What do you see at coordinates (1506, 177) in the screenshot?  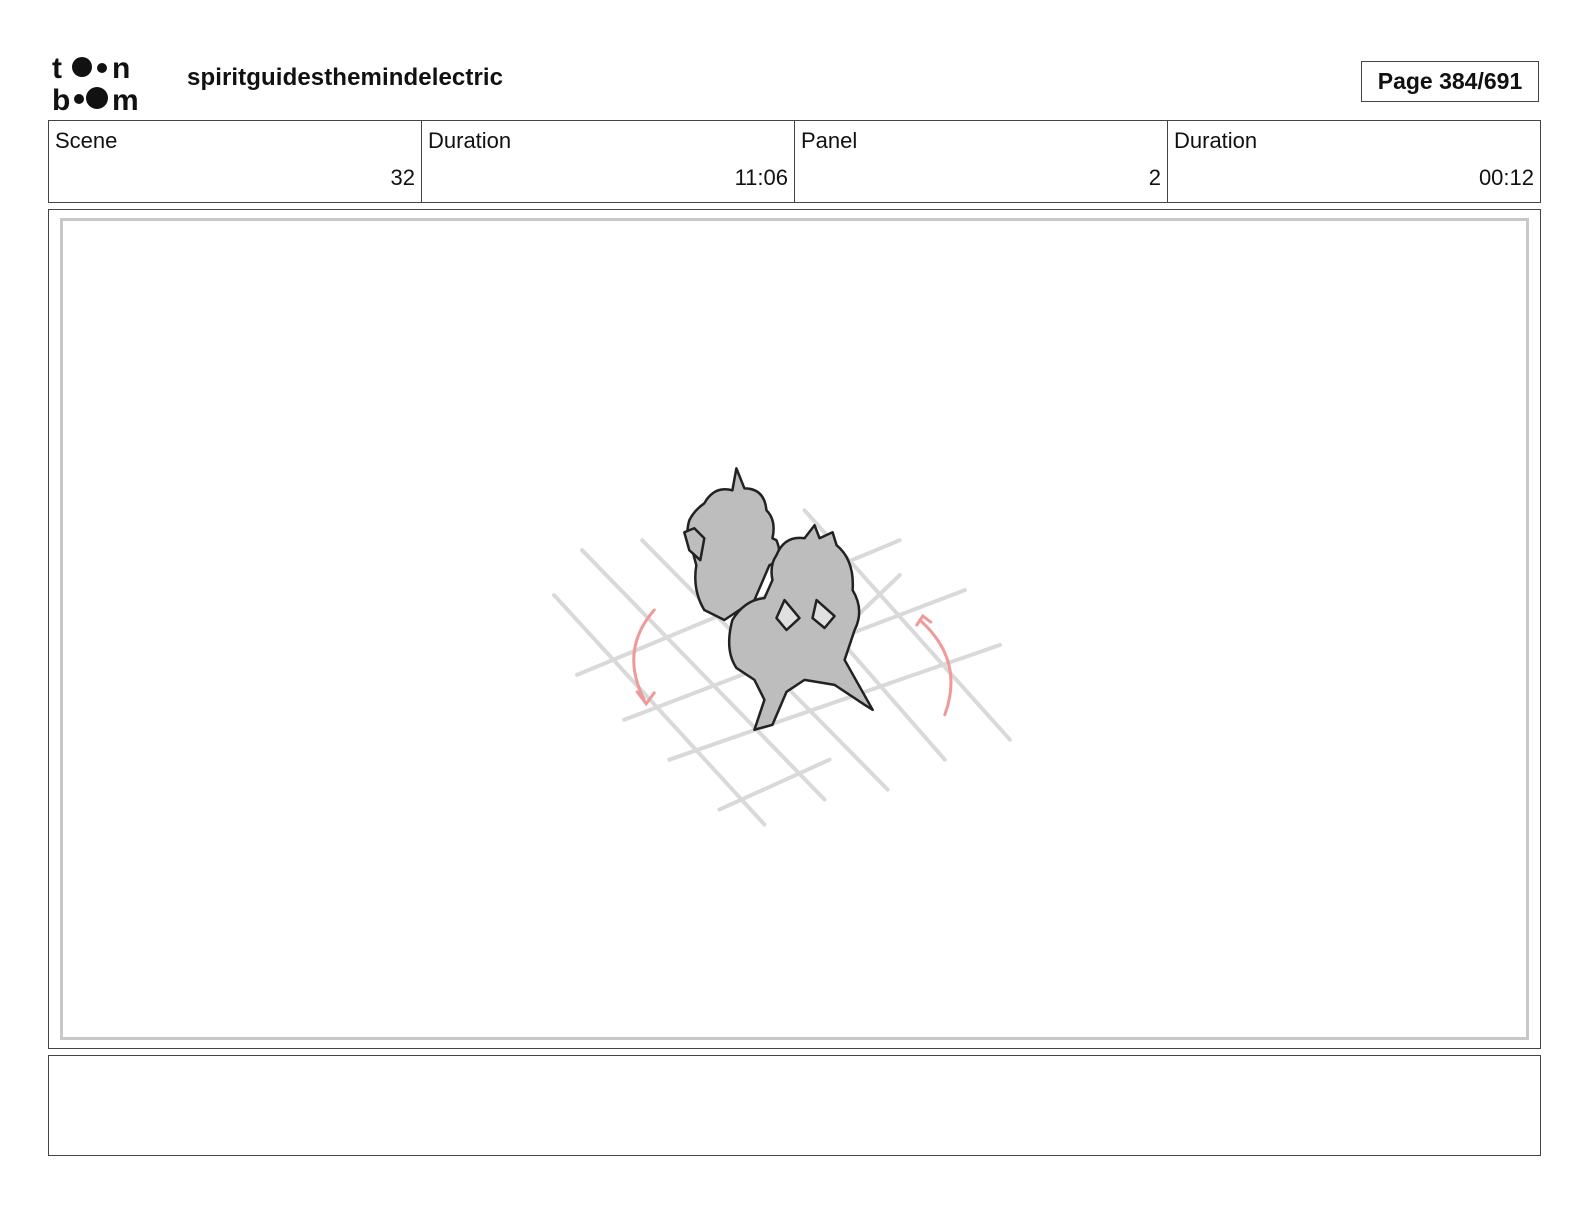 I see `panel-duration-value: 00:12` at bounding box center [1506, 177].